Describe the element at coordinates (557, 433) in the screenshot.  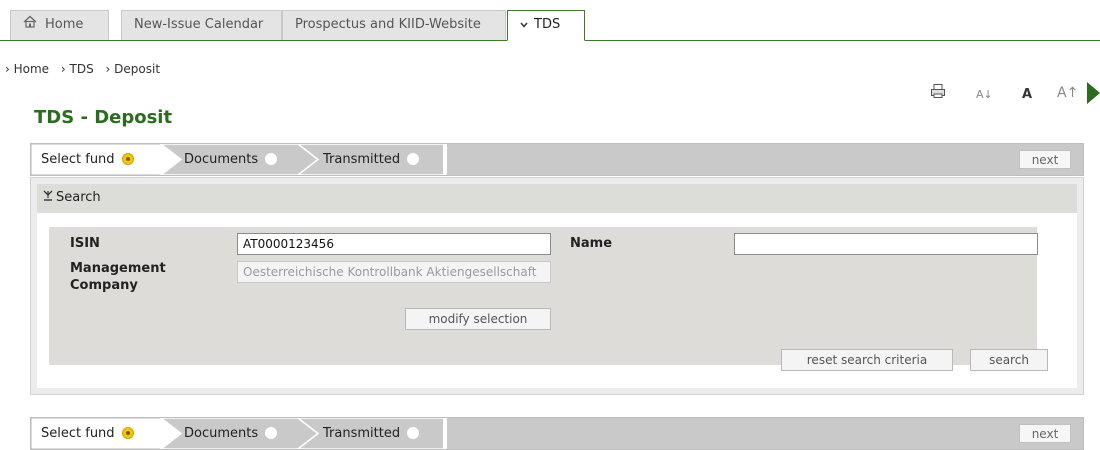
I see `step-bar-bottom: Select fund Documents Transmitted next` at that location.